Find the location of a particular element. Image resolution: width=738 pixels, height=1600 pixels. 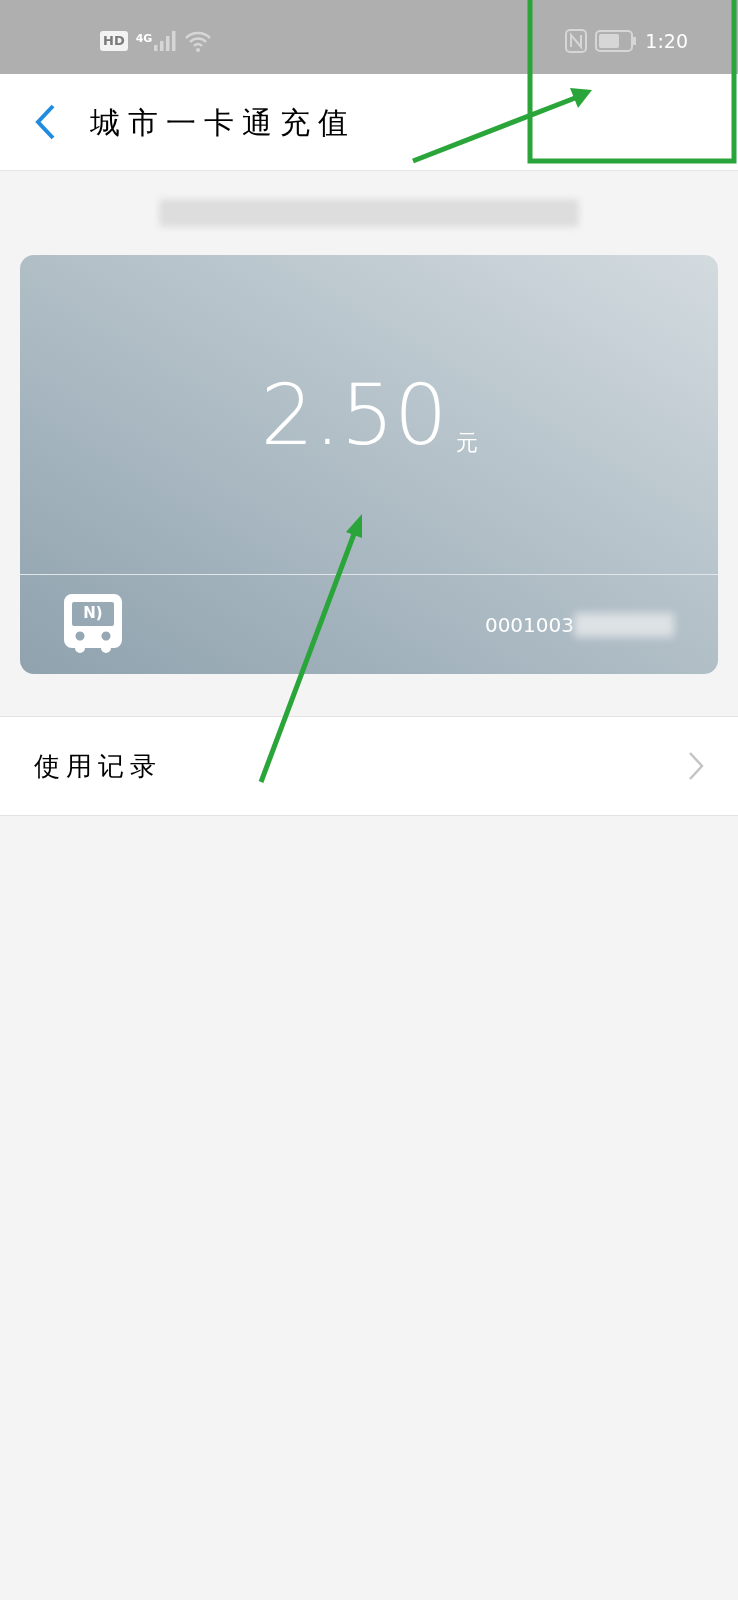

chevron-right-icon is located at coordinates (696, 766).